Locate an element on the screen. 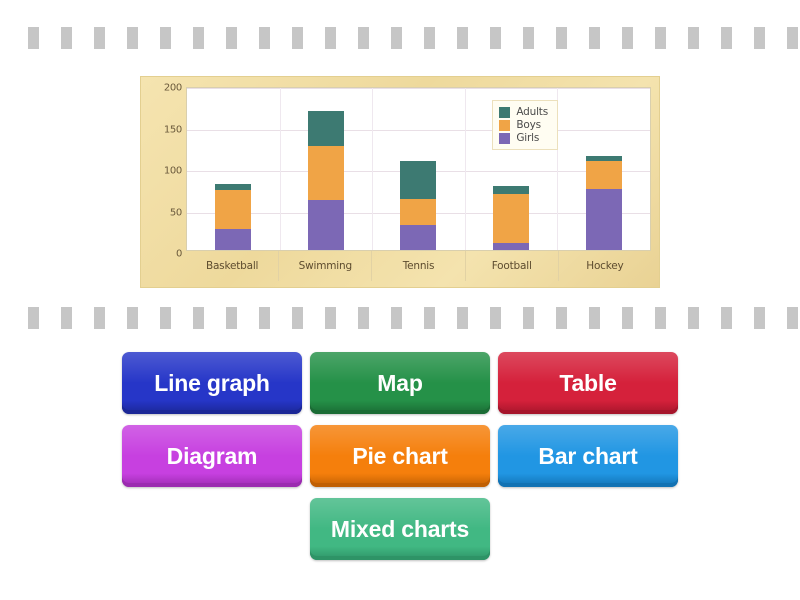 The width and height of the screenshot is (800, 600). answer-button-label: Diagram is located at coordinates (212, 455).